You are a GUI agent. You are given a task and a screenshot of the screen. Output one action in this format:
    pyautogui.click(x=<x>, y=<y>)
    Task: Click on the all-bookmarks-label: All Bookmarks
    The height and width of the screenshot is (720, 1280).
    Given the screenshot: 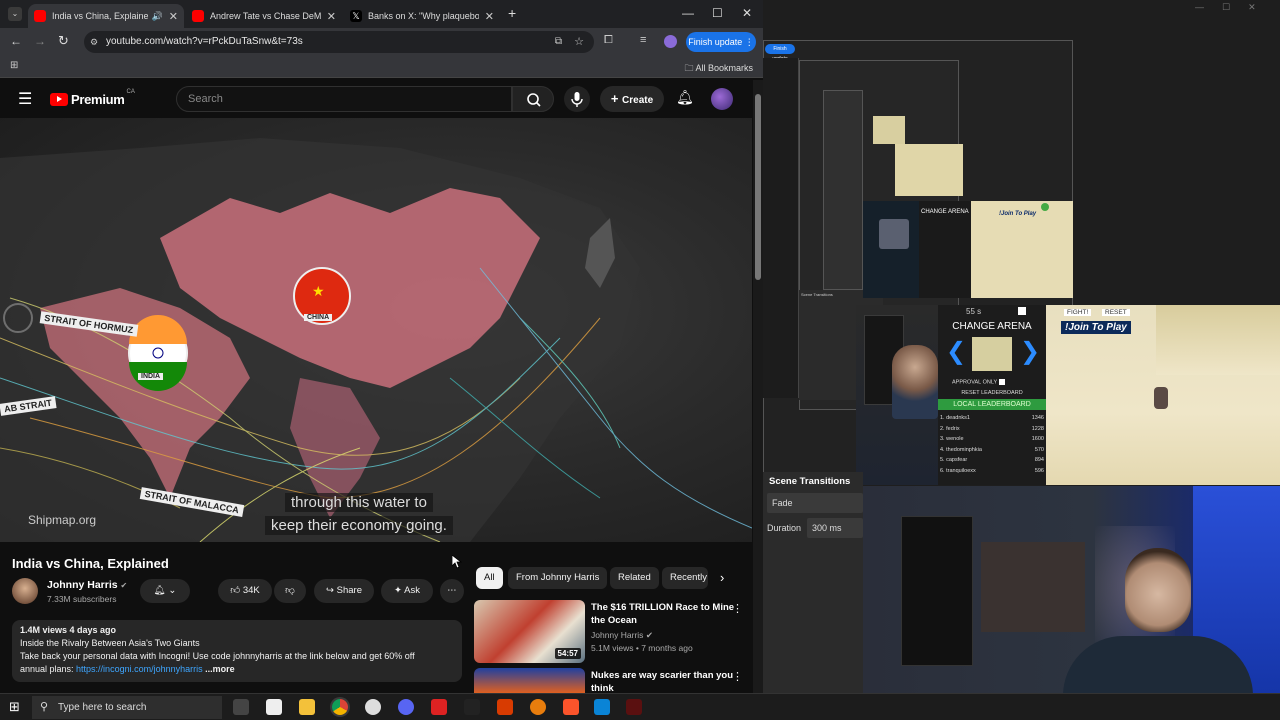 What is the action you would take?
    pyautogui.click(x=724, y=68)
    